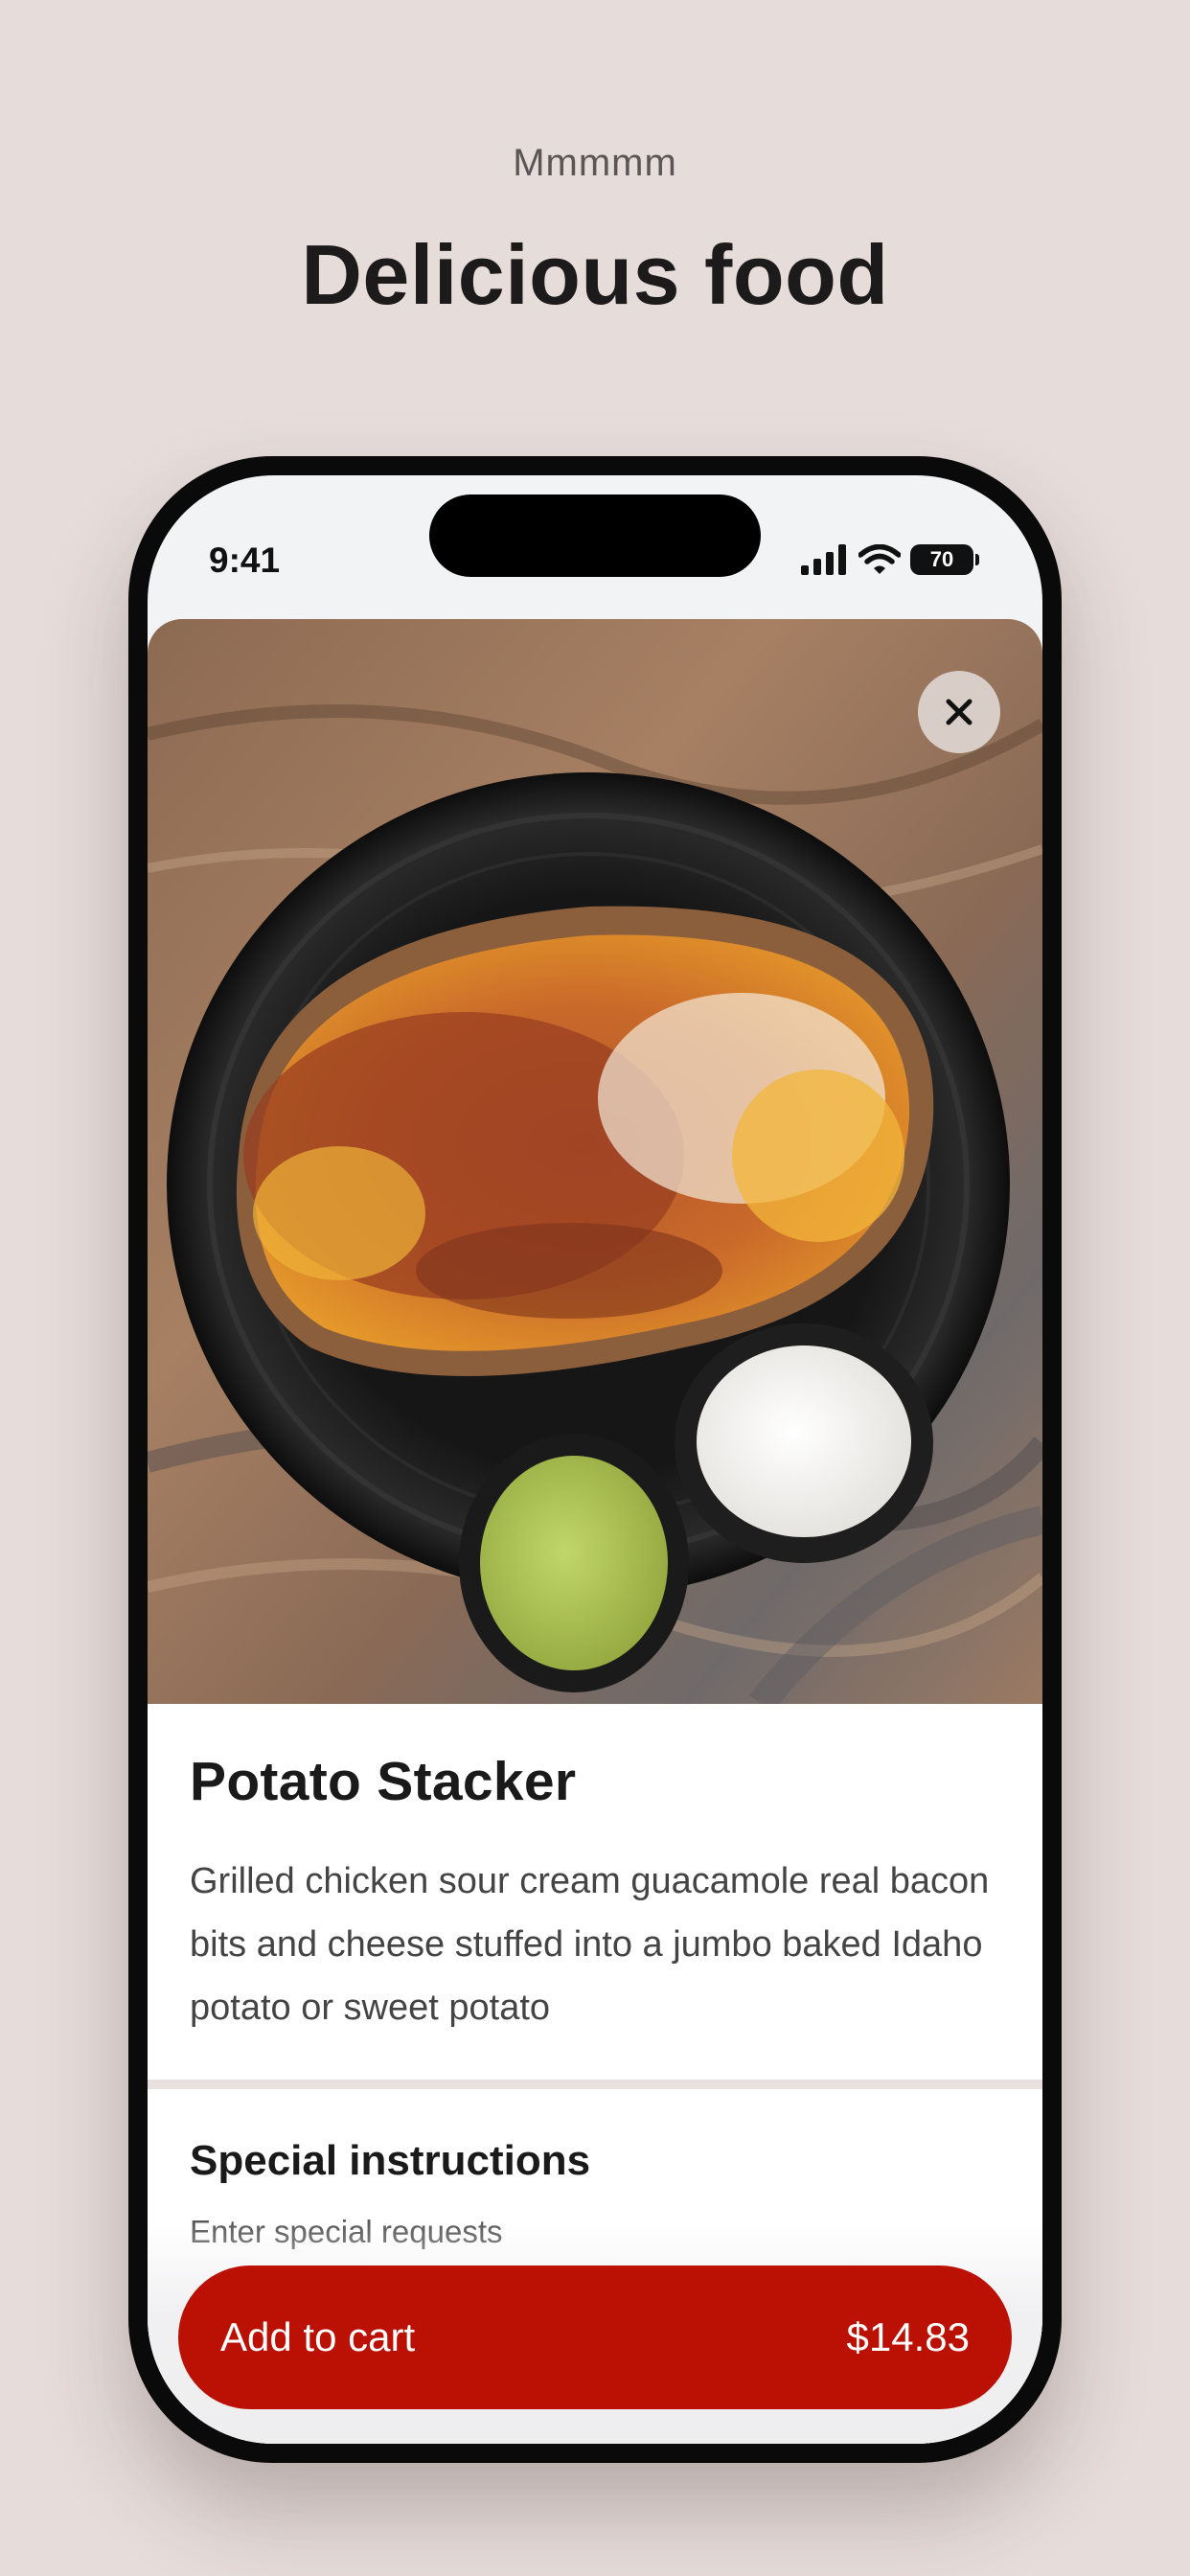 The height and width of the screenshot is (2576, 1190). Describe the element at coordinates (318, 2336) in the screenshot. I see `add-to-cart-label: Add to cart` at that location.